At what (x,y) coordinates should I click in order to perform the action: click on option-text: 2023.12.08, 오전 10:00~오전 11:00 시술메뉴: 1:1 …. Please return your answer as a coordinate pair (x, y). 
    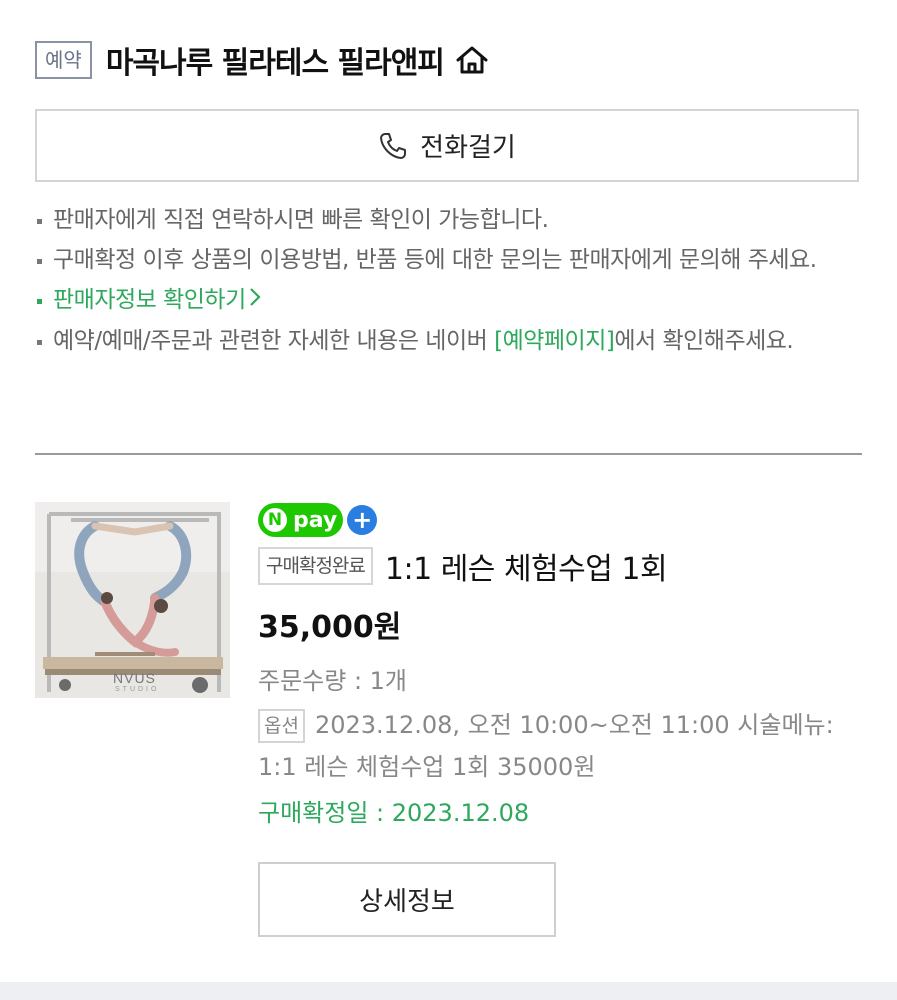
    Looking at the image, I should click on (546, 746).